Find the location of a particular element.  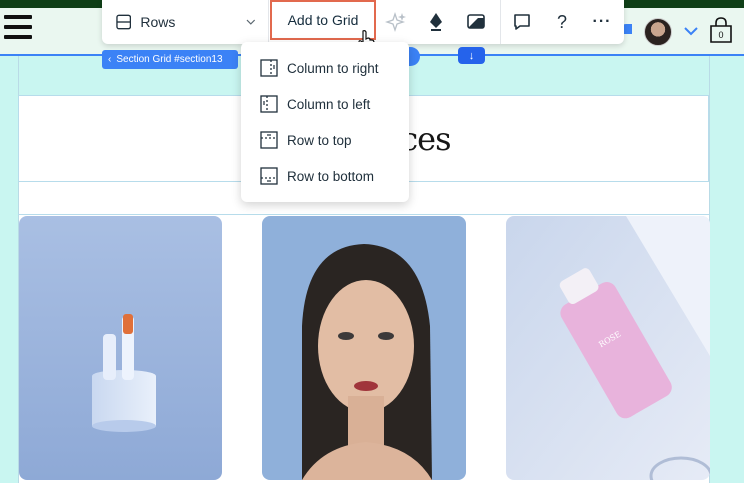

rows-icon is located at coordinates (124, 22).